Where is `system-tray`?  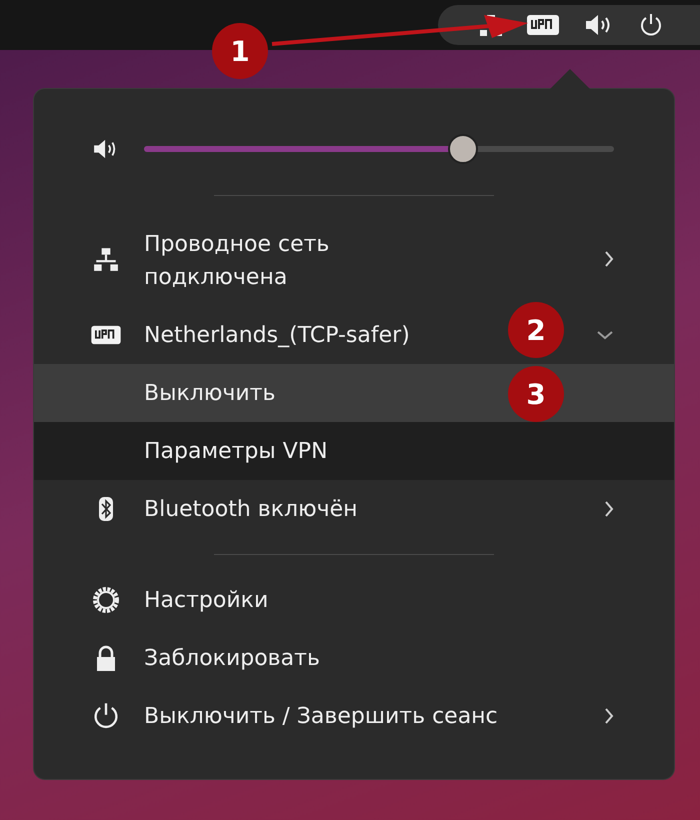
system-tray is located at coordinates (569, 25).